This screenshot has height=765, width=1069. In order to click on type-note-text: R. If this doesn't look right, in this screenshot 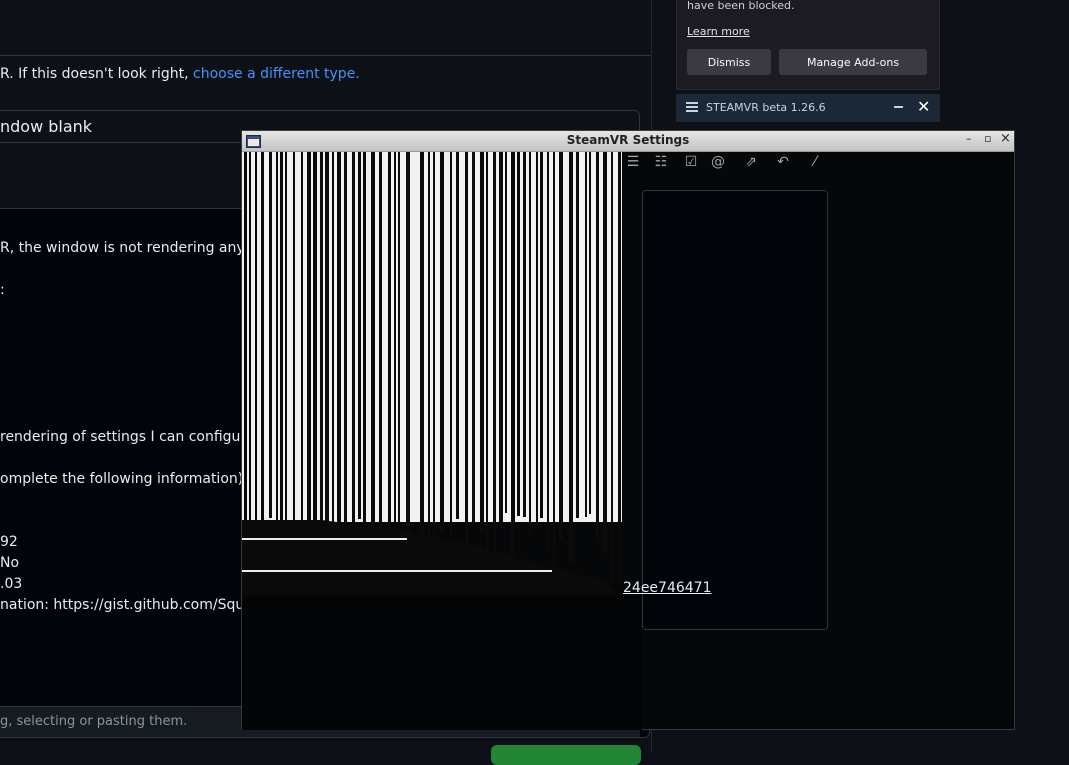, I will do `click(94, 74)`.